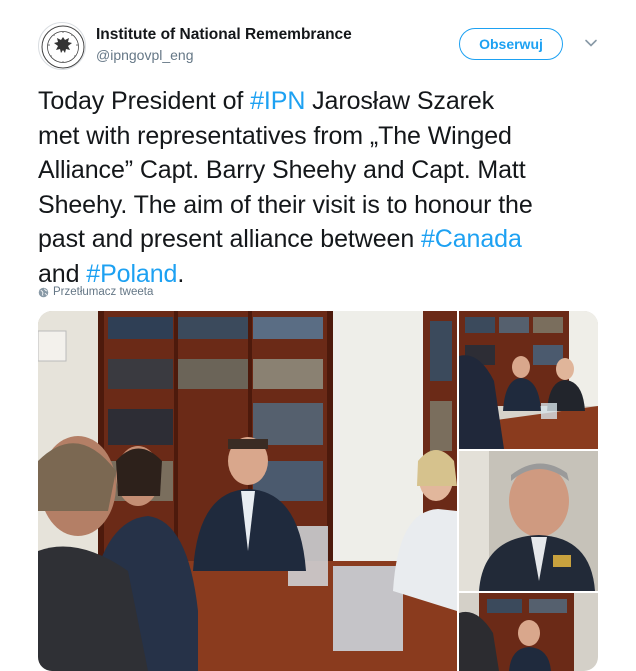 This screenshot has width=636, height=671. What do you see at coordinates (144, 101) in the screenshot?
I see `tweet-text-part: Today President of` at bounding box center [144, 101].